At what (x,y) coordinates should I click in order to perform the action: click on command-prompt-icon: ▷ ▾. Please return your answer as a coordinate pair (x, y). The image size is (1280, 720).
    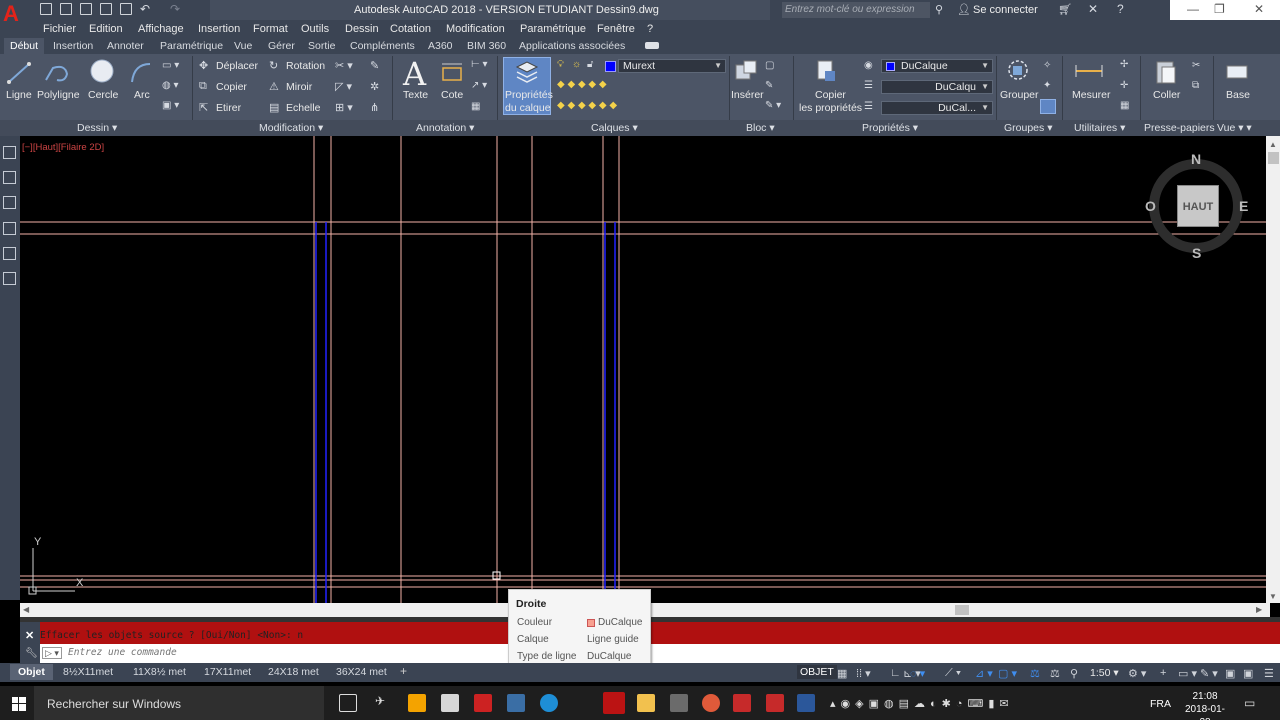
    Looking at the image, I should click on (52, 653).